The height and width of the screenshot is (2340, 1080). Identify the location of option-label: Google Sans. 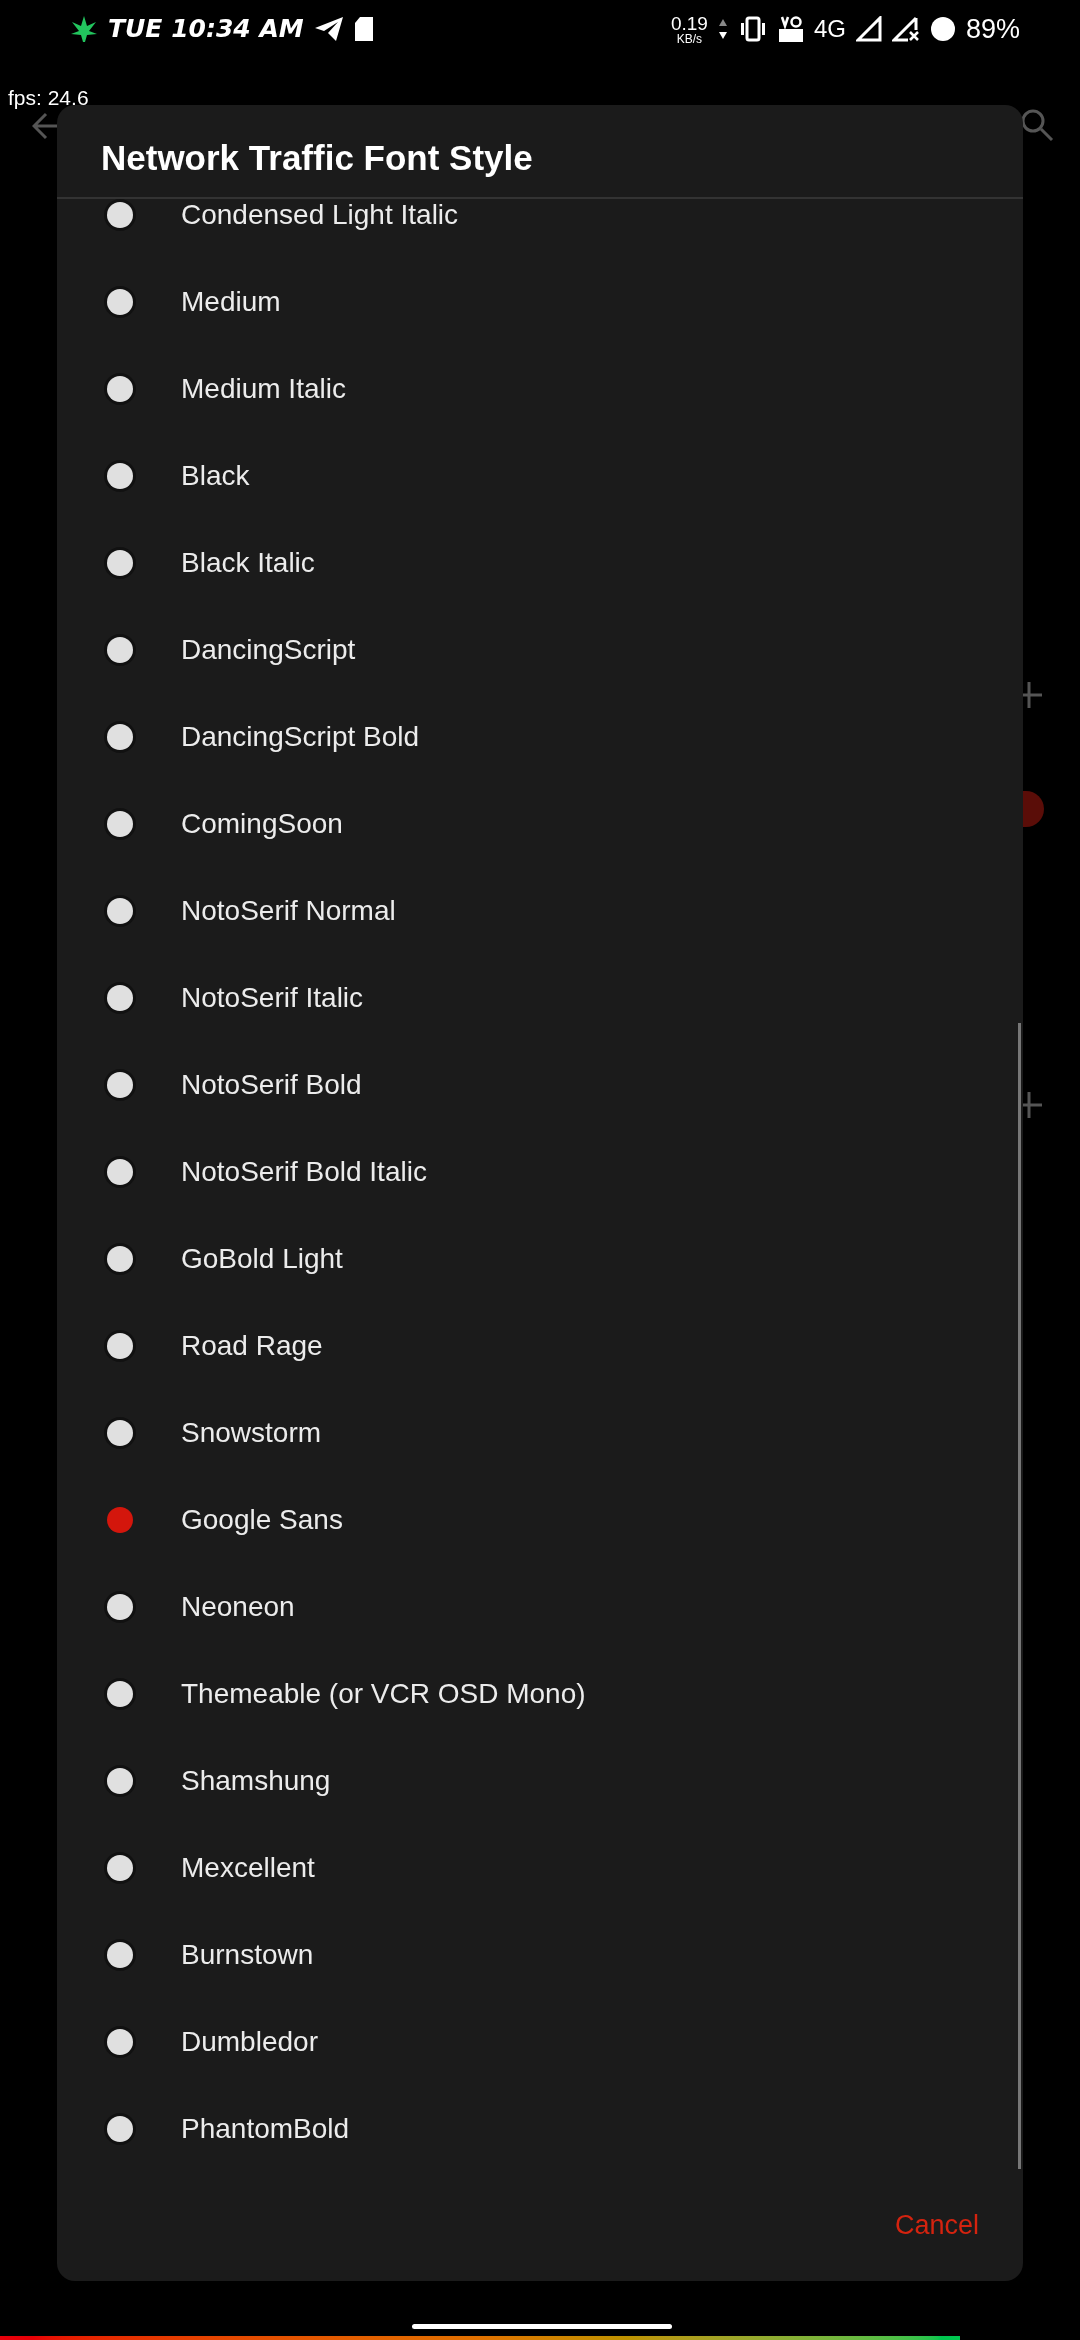
(262, 1519).